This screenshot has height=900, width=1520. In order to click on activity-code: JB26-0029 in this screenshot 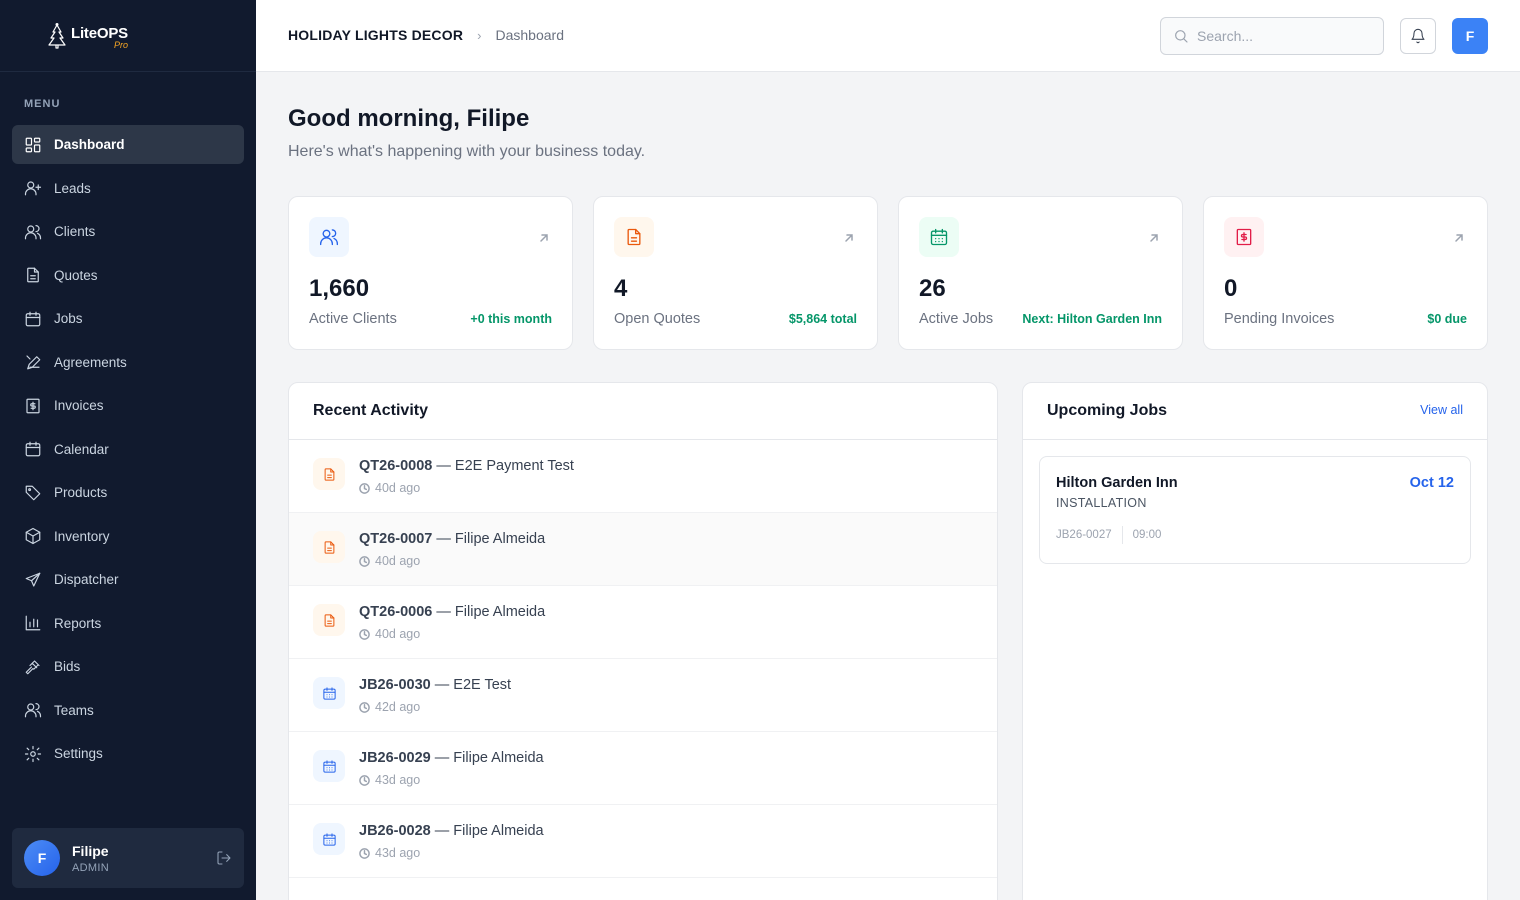, I will do `click(395, 758)`.